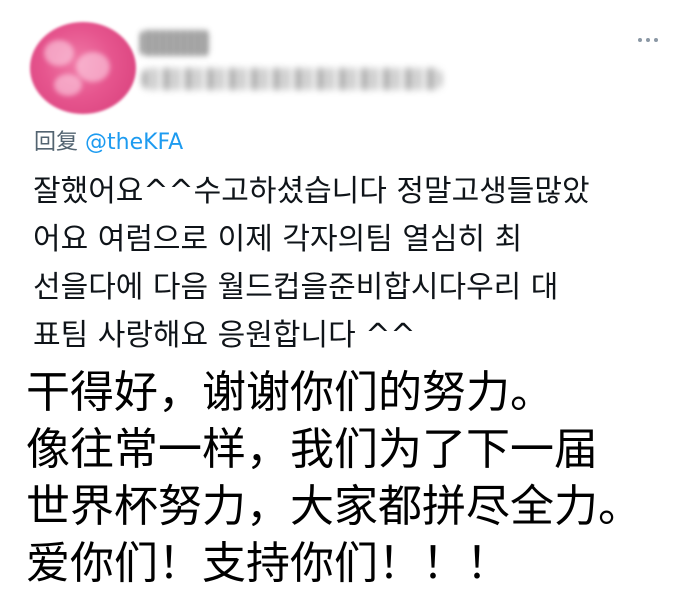 Image resolution: width=700 pixels, height=598 pixels. Describe the element at coordinates (334, 506) in the screenshot. I see `translation-line: 世界杯努力，大家都拼尽全力。` at that location.